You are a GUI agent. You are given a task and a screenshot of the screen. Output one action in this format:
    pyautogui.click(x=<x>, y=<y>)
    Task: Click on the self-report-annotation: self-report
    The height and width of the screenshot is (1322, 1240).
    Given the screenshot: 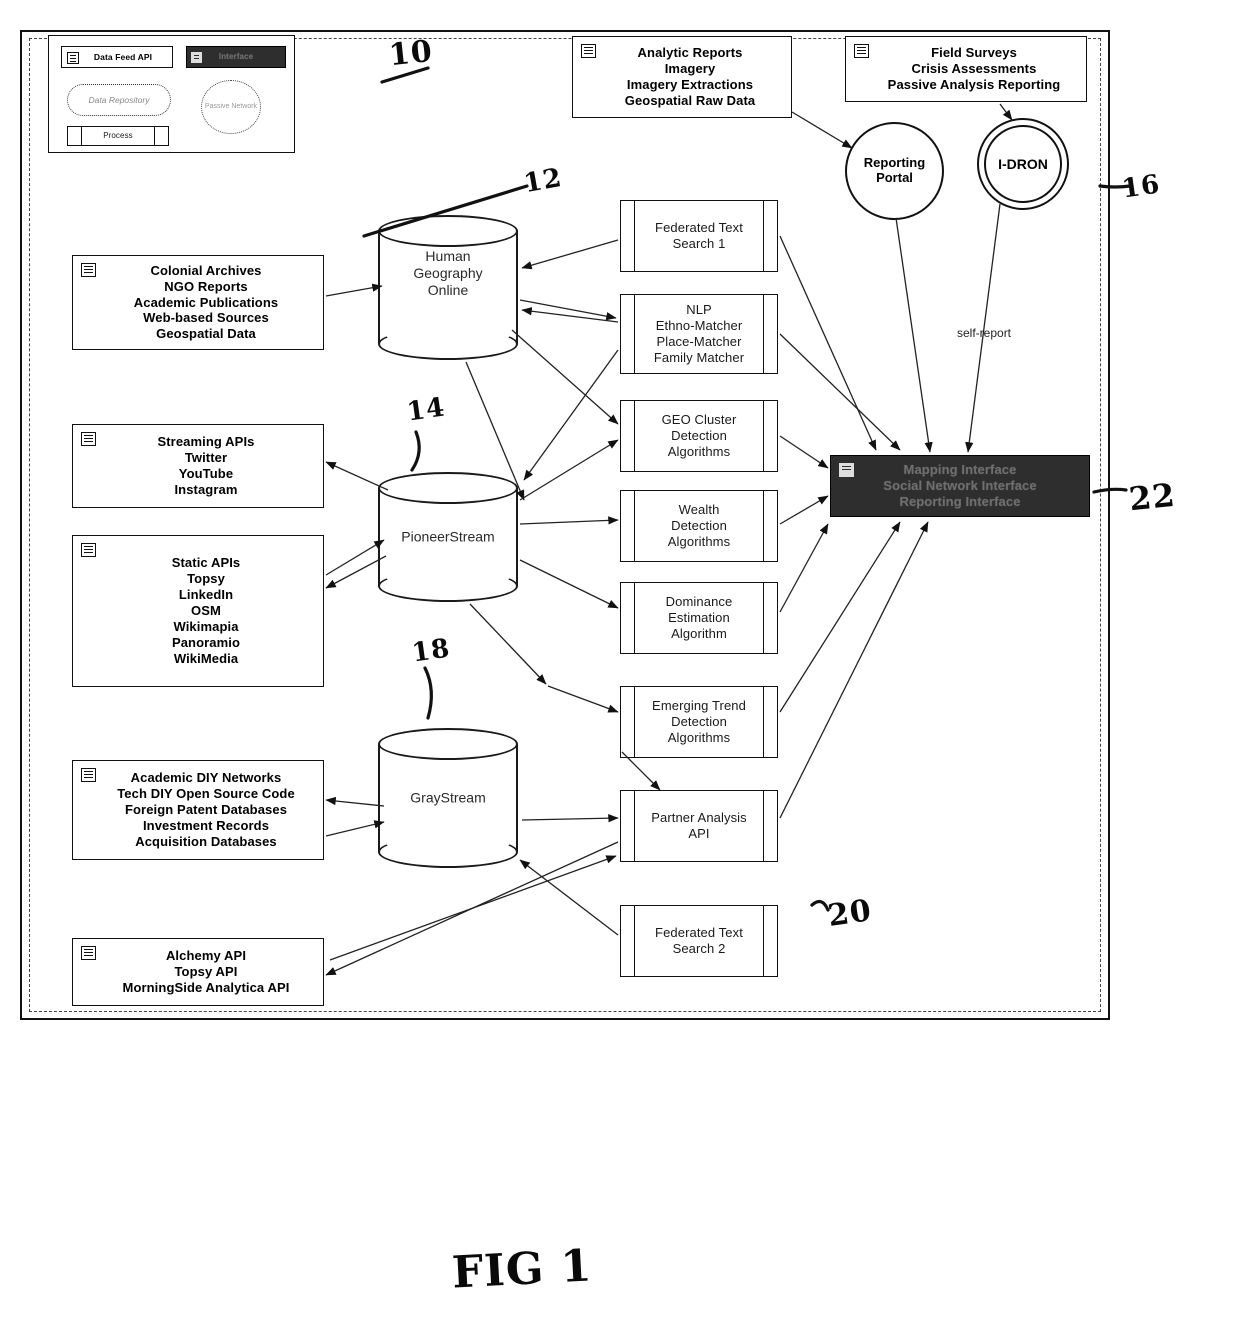 What is the action you would take?
    pyautogui.click(x=984, y=333)
    